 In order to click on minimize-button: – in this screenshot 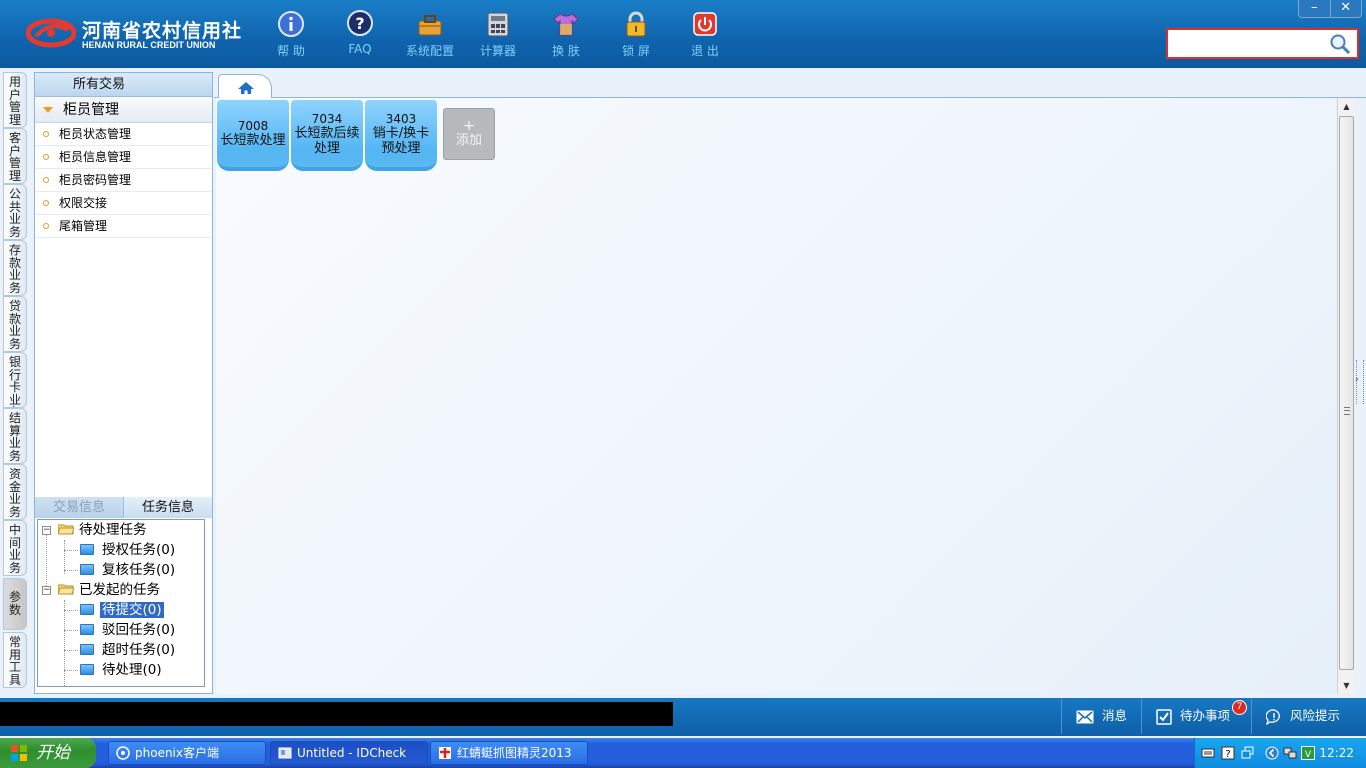, I will do `click(1314, 8)`.